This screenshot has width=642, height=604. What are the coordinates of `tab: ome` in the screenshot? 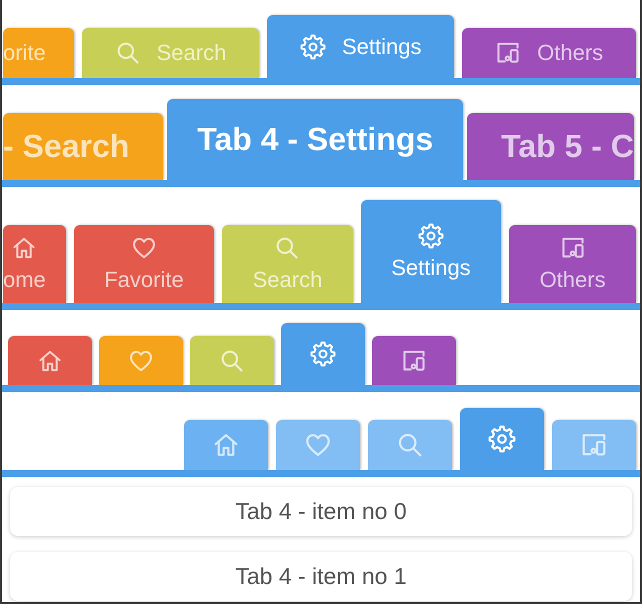 It's located at (34, 264).